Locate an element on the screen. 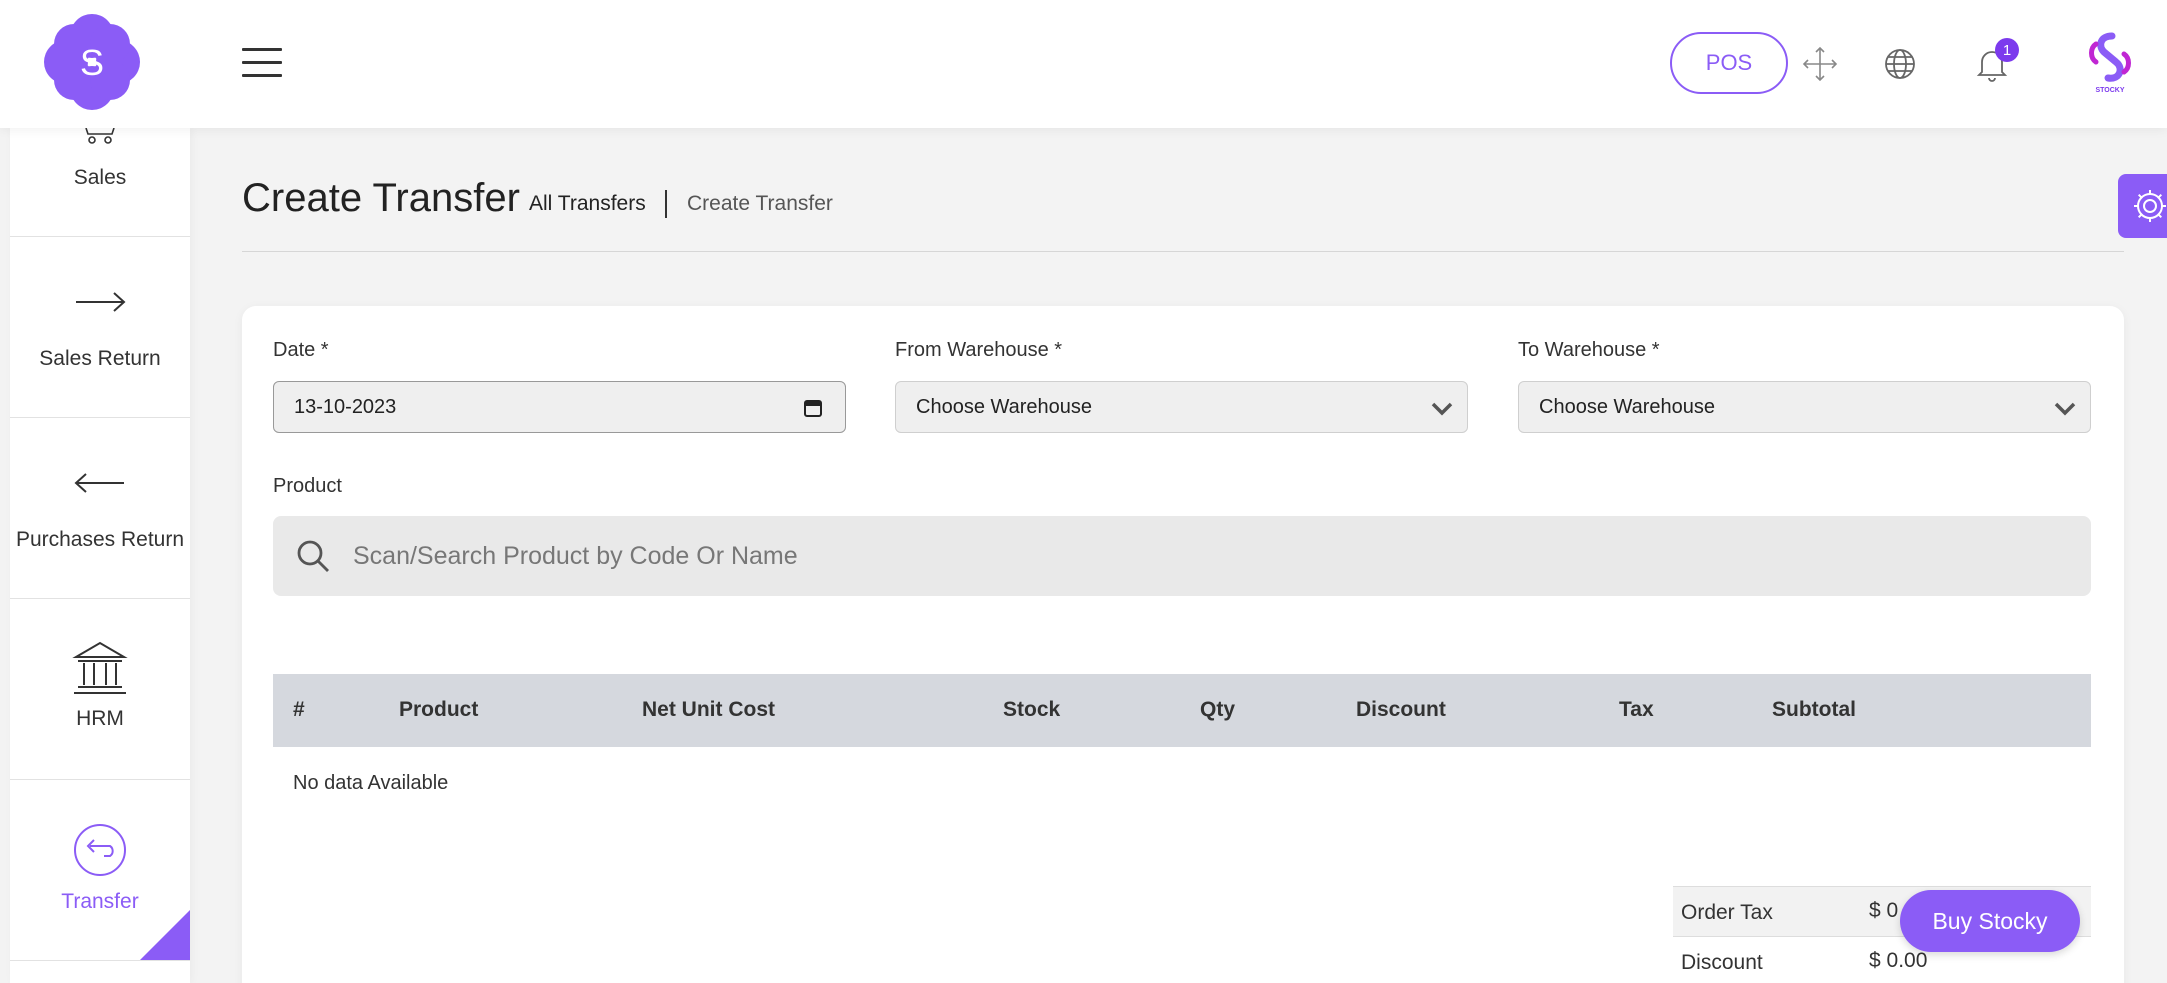  menu-toggle-icon is located at coordinates (262, 64).